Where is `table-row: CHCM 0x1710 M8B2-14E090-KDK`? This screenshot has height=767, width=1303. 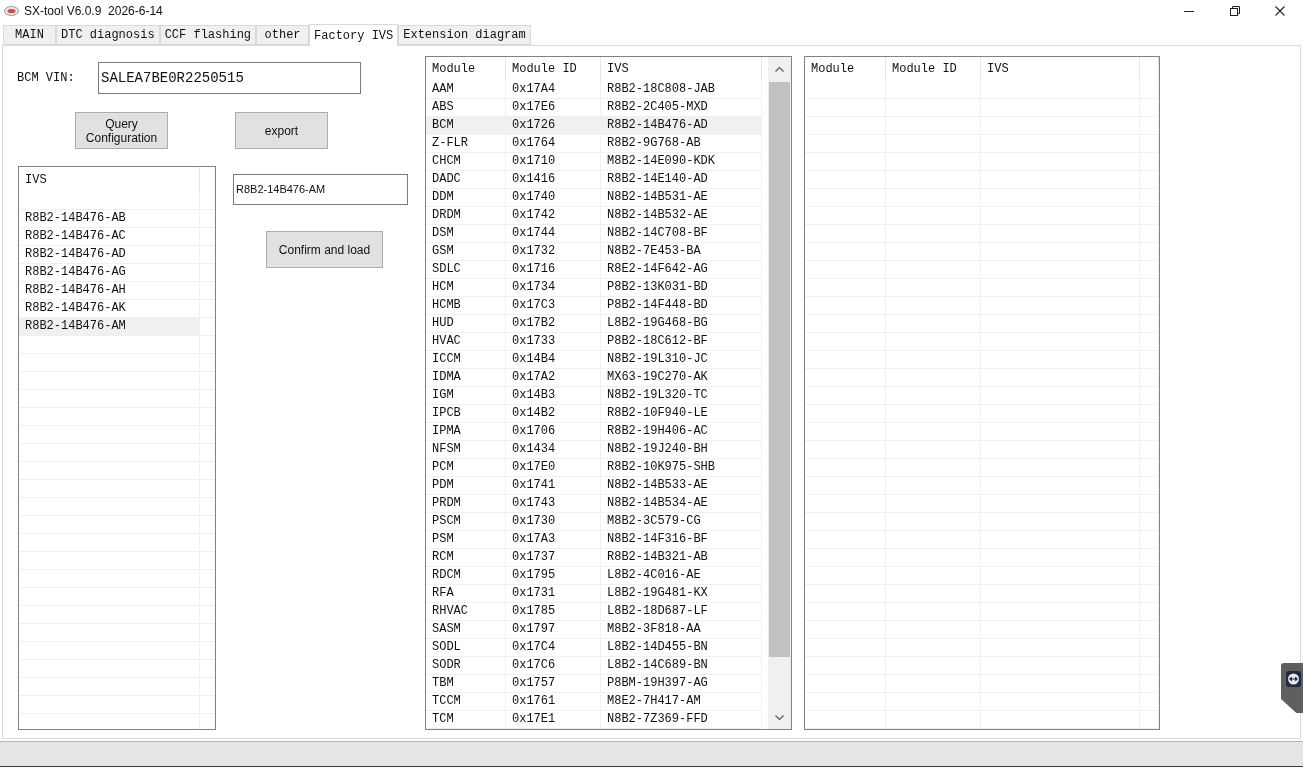 table-row: CHCM 0x1710 M8B2-14E090-KDK is located at coordinates (594, 162).